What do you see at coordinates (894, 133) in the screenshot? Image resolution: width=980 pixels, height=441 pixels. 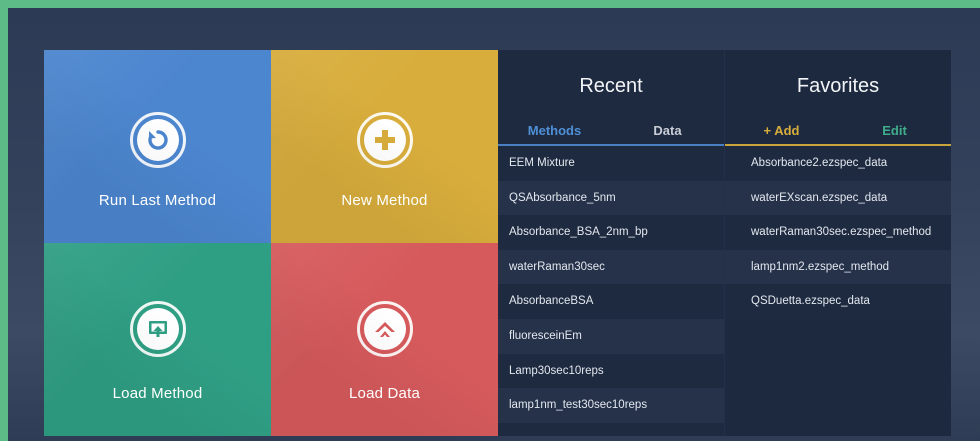 I see `edit-favorites-button: Edit` at bounding box center [894, 133].